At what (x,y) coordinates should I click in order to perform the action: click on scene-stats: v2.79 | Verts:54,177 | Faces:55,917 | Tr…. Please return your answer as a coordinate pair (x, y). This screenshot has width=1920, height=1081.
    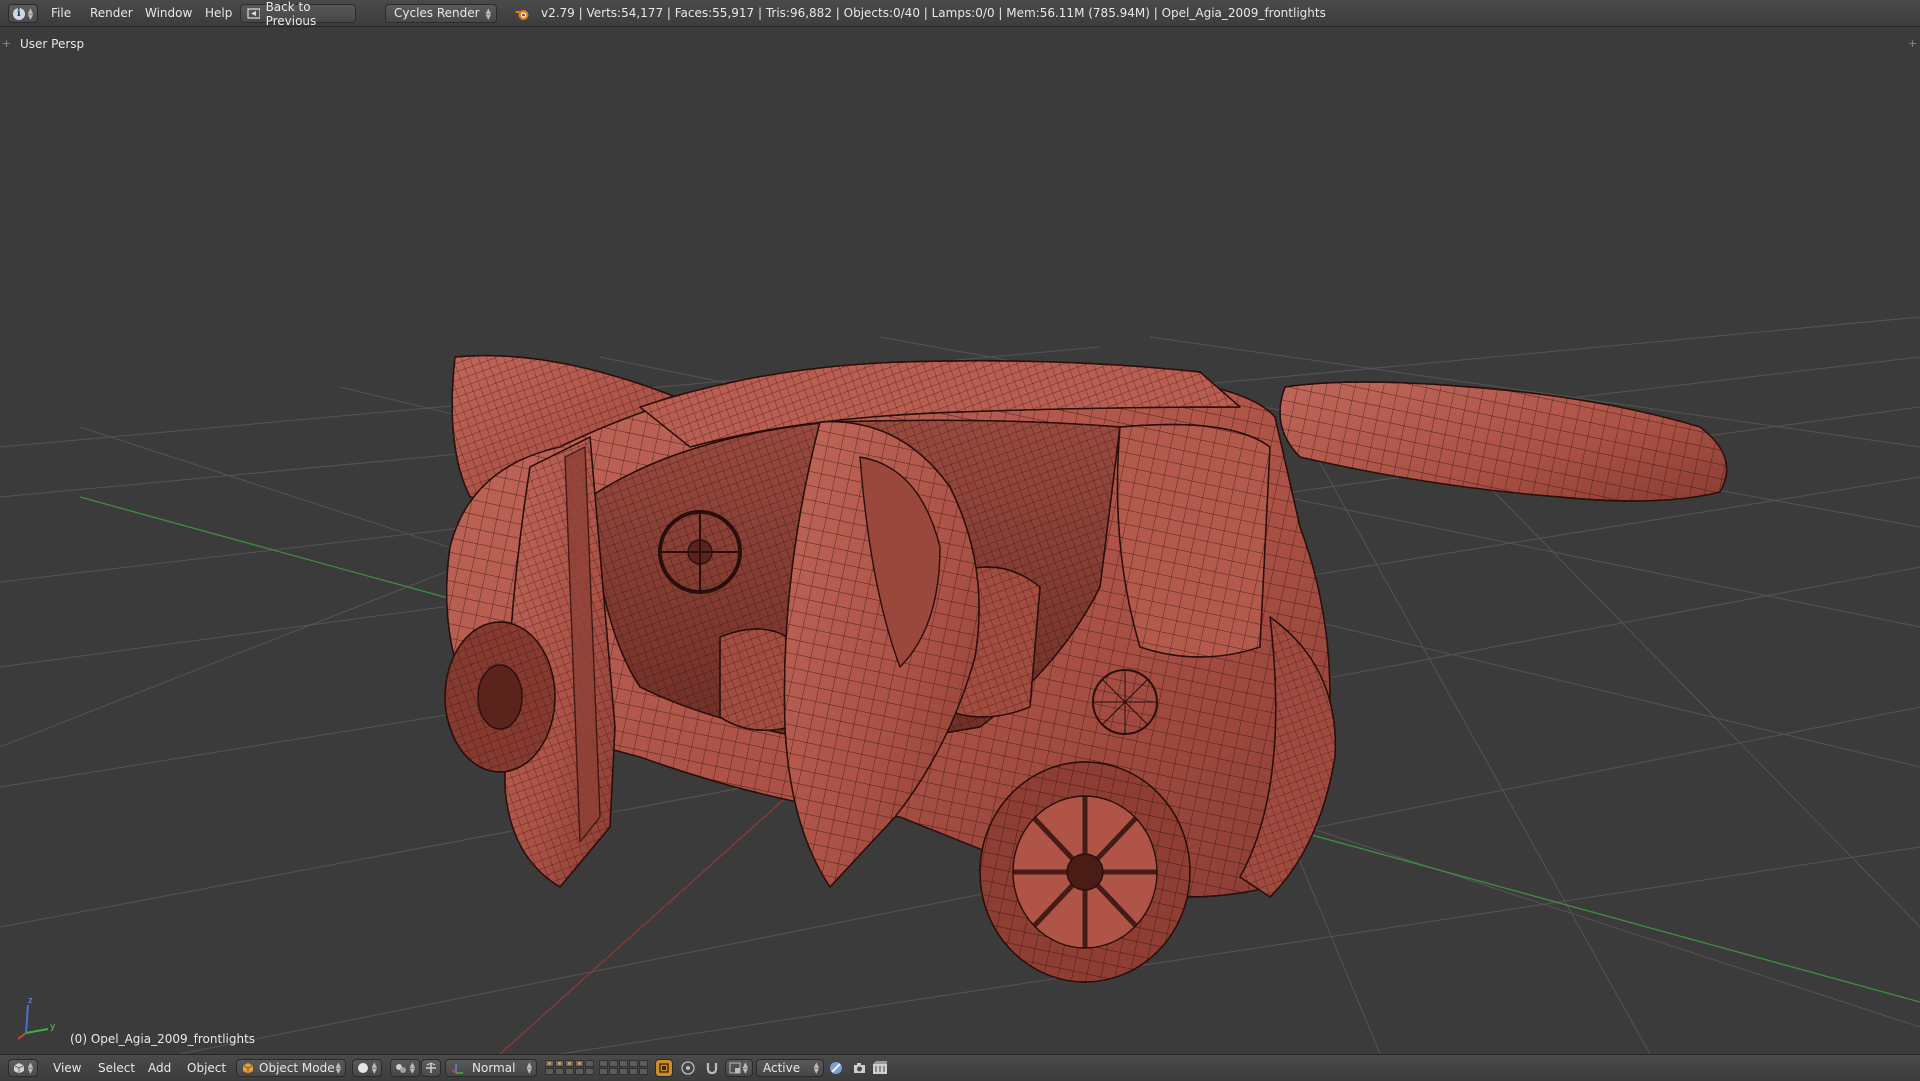
    Looking at the image, I should click on (933, 13).